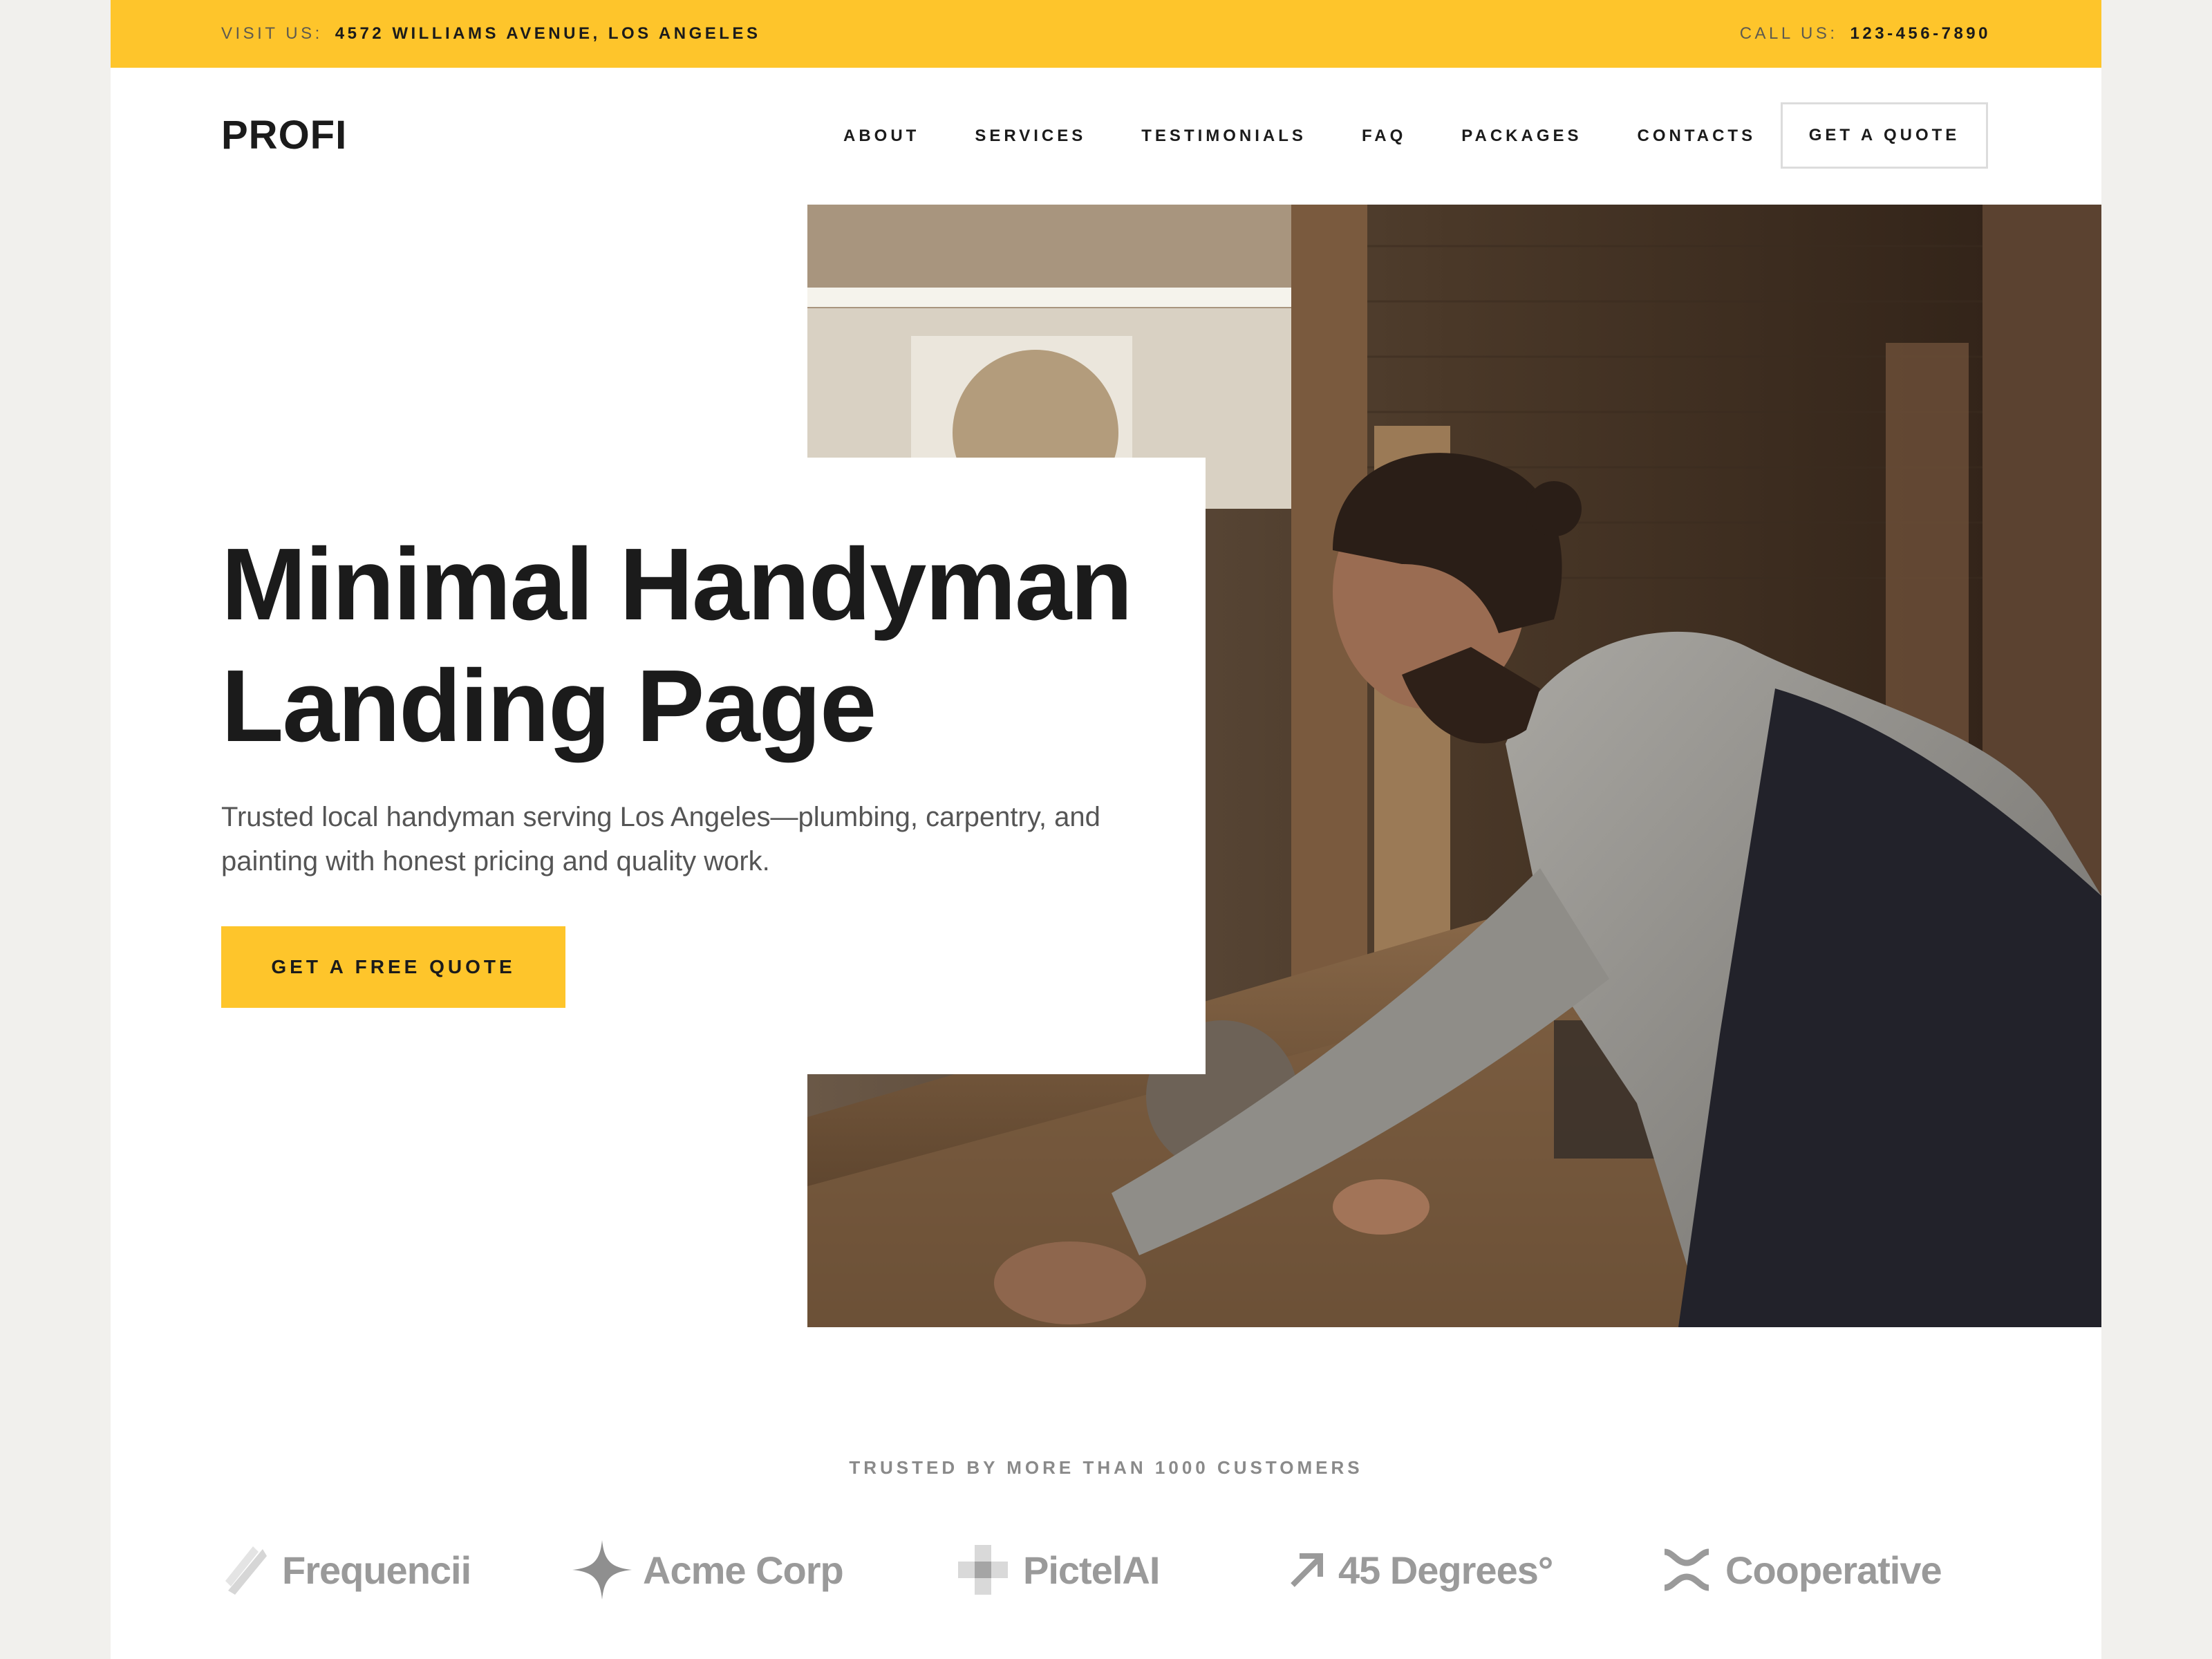  I want to click on arrow-up-right-icon, so click(1307, 1570).